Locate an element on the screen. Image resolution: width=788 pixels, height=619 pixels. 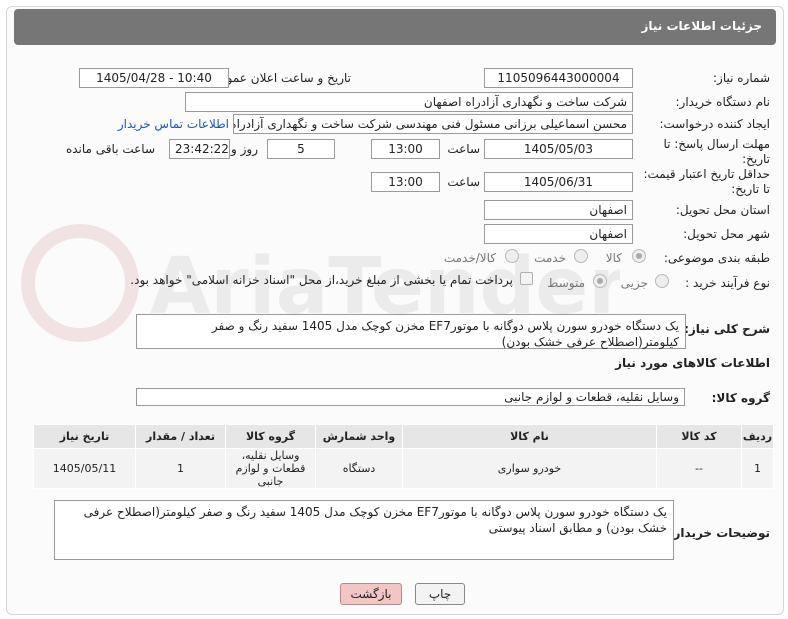
page-title: جزئیات اطلاعات نیاز is located at coordinates (701, 26).